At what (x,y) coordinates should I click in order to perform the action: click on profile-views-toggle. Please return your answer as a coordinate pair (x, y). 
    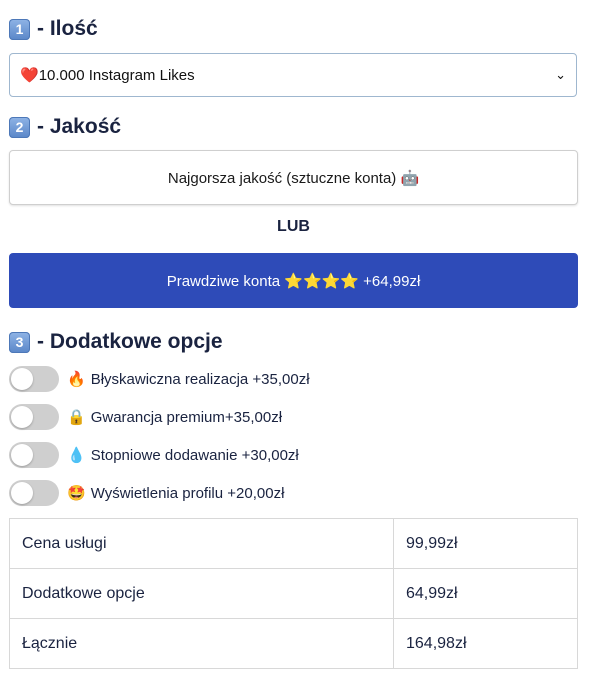
    Looking at the image, I should click on (34, 493).